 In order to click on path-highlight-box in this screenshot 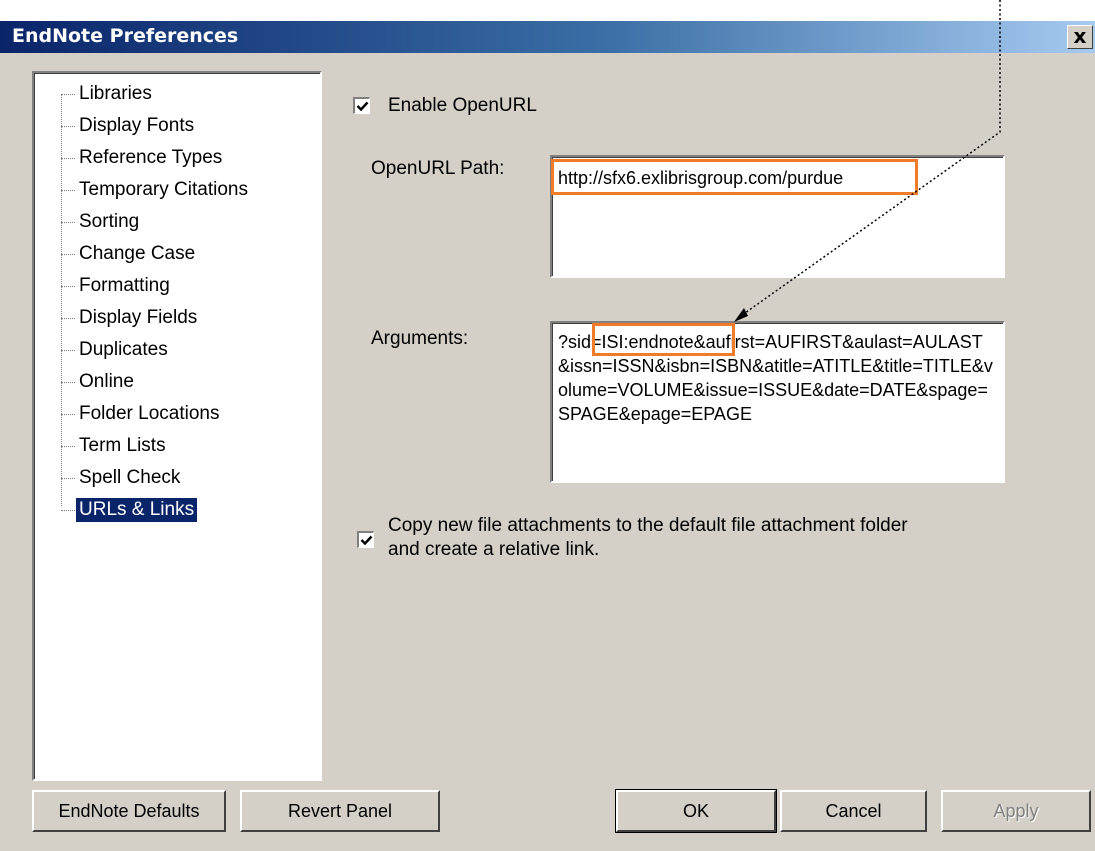, I will do `click(734, 177)`.